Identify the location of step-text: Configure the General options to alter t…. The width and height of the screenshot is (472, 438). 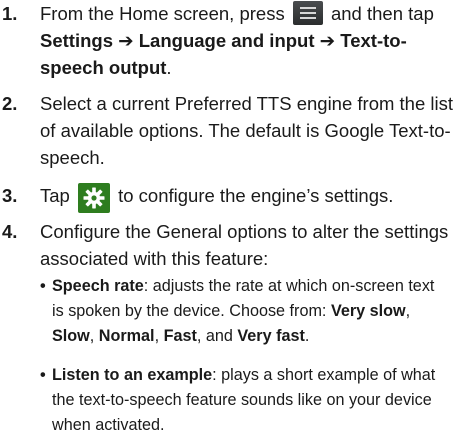
(244, 245).